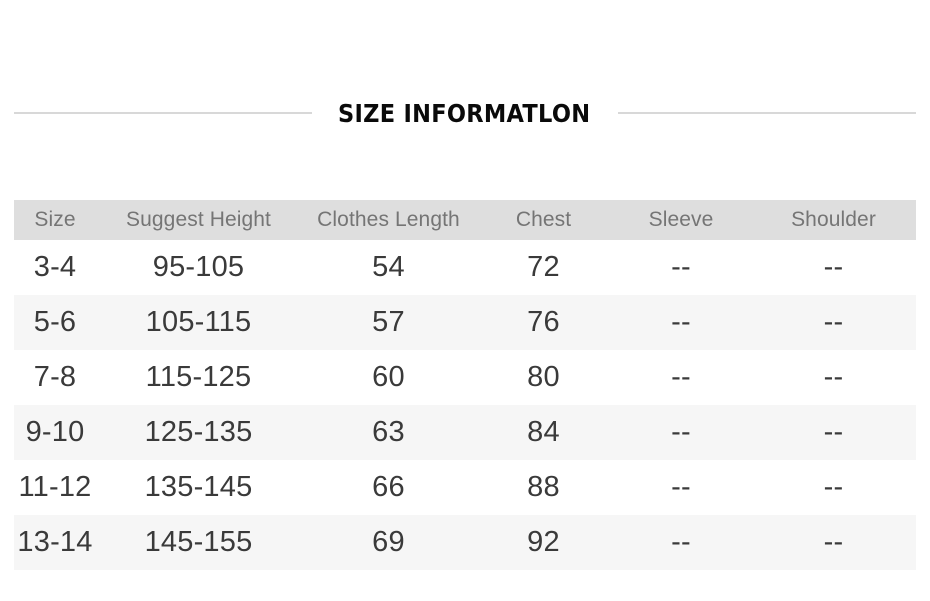 This screenshot has height=601, width=930. What do you see at coordinates (543, 487) in the screenshot?
I see `cell-chest: 88` at bounding box center [543, 487].